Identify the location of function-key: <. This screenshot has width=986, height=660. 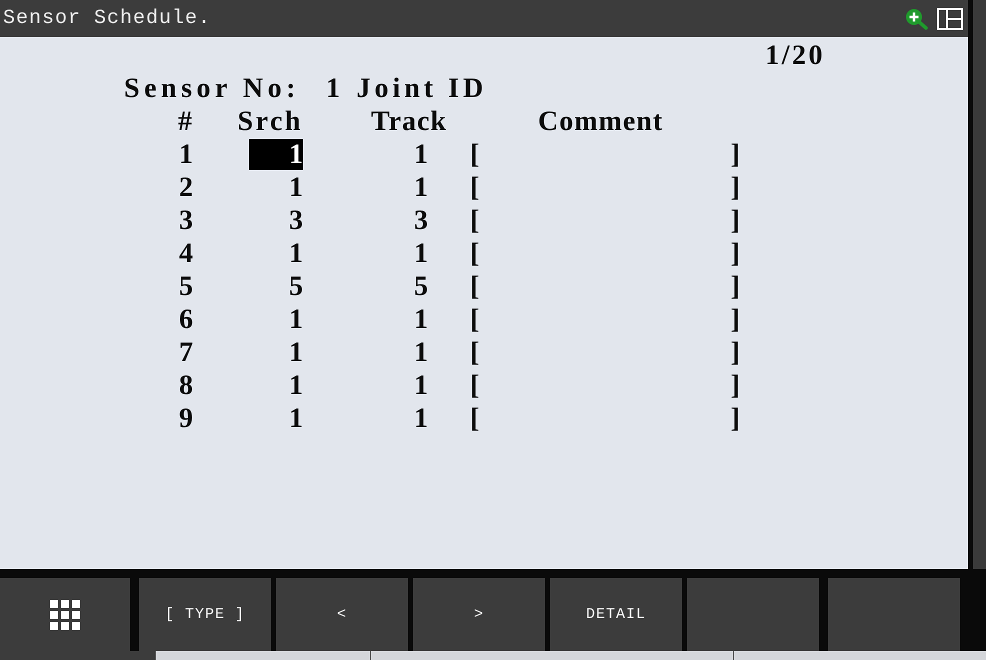
(342, 614).